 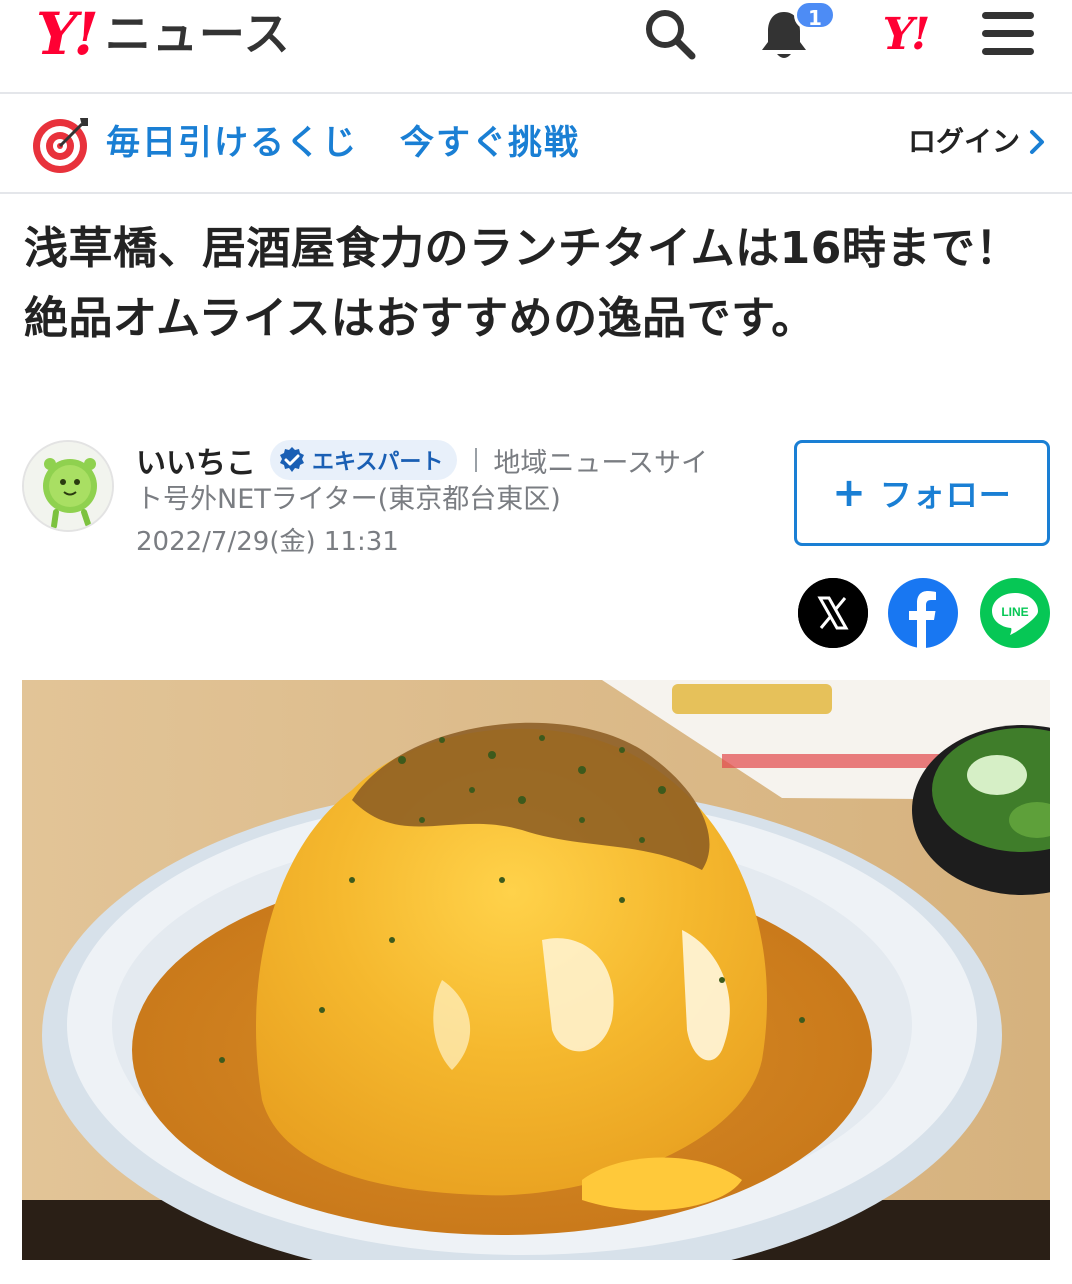 I want to click on yahoo-news-logo: Y! ニュース, so click(x=163, y=34).